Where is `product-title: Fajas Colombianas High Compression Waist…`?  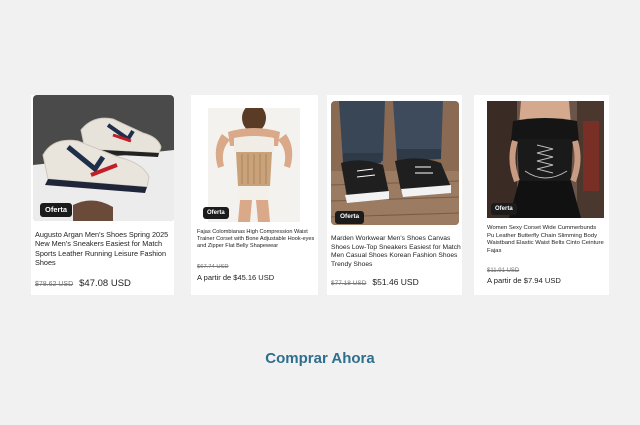
product-title: Fajas Colombianas High Compression Waist… is located at coordinates (256, 239).